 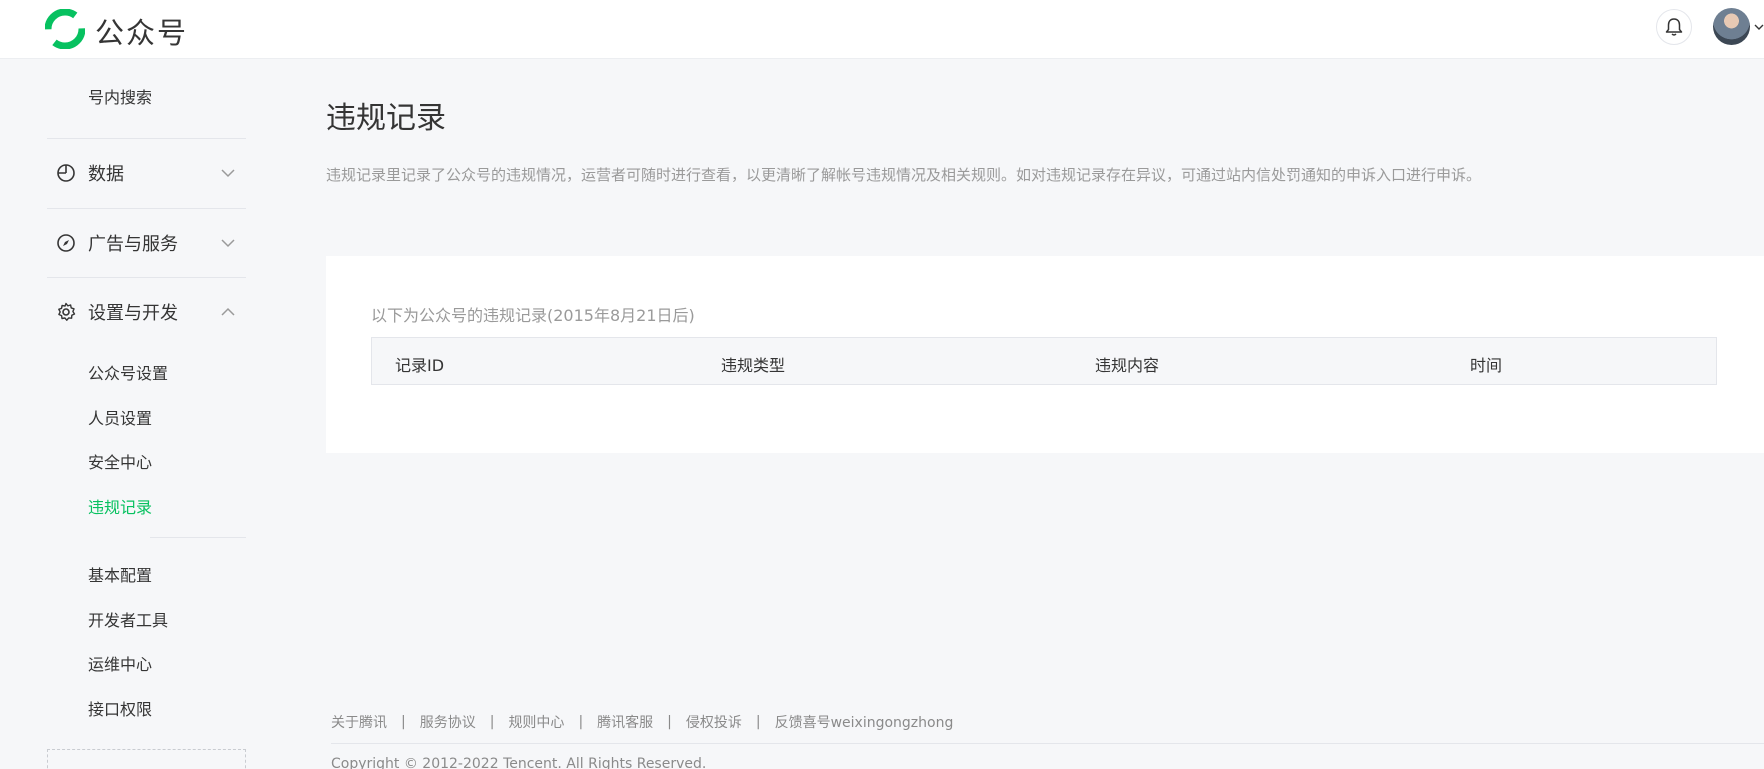 I want to click on clock-chart-icon, so click(x=66, y=173).